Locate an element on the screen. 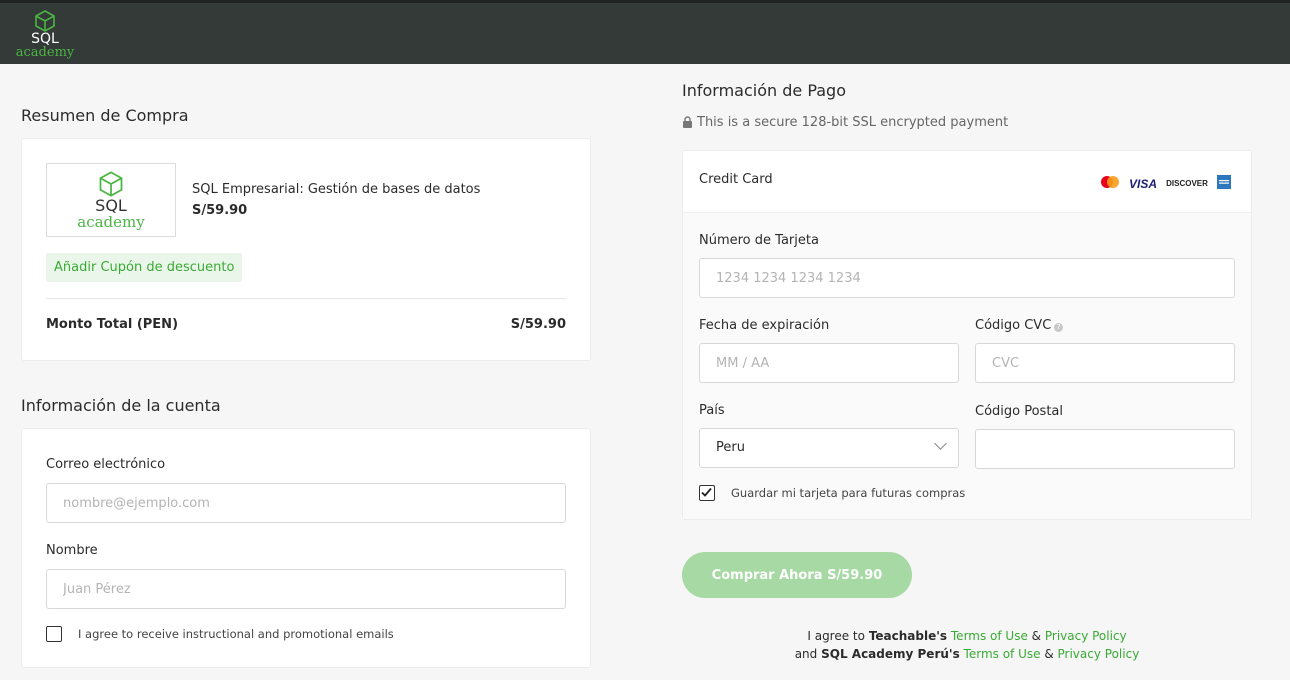 The image size is (1290, 680). cvc-label-wrap: Código CVC? is located at coordinates (1019, 325).